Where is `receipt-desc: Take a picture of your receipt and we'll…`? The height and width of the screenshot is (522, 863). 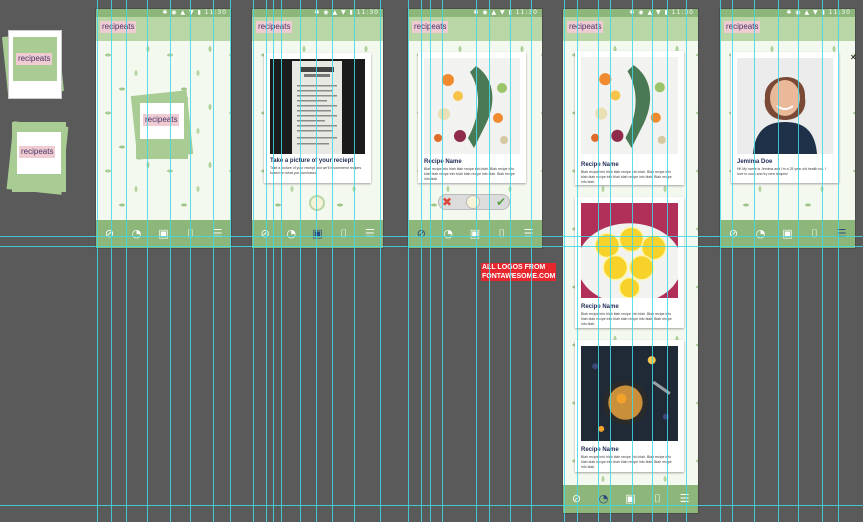 receipt-desc: Take a picture of your receipt and we'll… is located at coordinates (316, 170).